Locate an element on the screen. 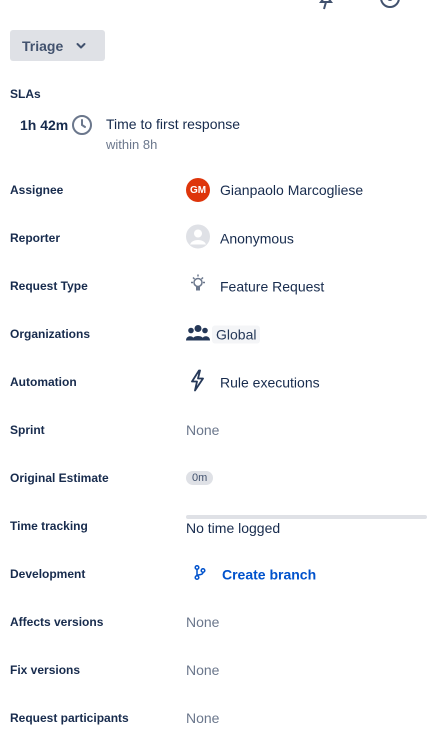 This screenshot has height=744, width=427. request-participants-value: None is located at coordinates (202, 718).